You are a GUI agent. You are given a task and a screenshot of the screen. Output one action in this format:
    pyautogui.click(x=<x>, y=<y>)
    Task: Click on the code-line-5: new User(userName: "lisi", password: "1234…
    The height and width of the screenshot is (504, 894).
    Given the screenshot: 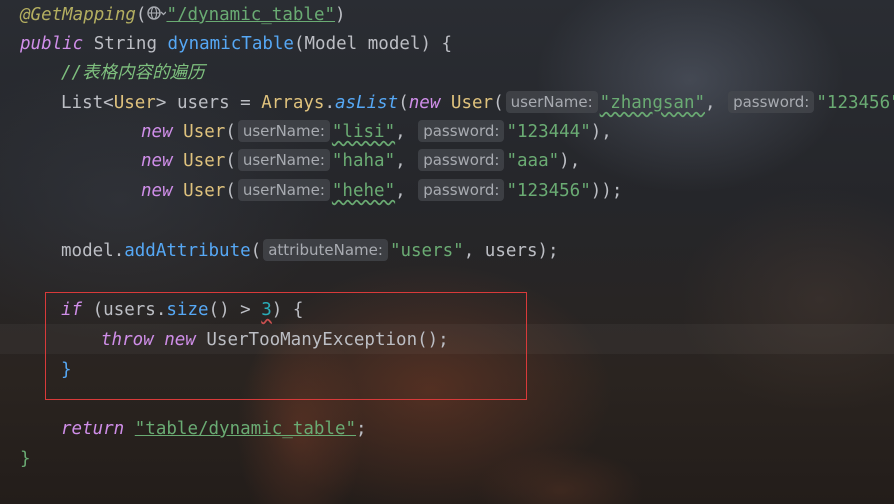 What is the action you would take?
    pyautogui.click(x=376, y=131)
    